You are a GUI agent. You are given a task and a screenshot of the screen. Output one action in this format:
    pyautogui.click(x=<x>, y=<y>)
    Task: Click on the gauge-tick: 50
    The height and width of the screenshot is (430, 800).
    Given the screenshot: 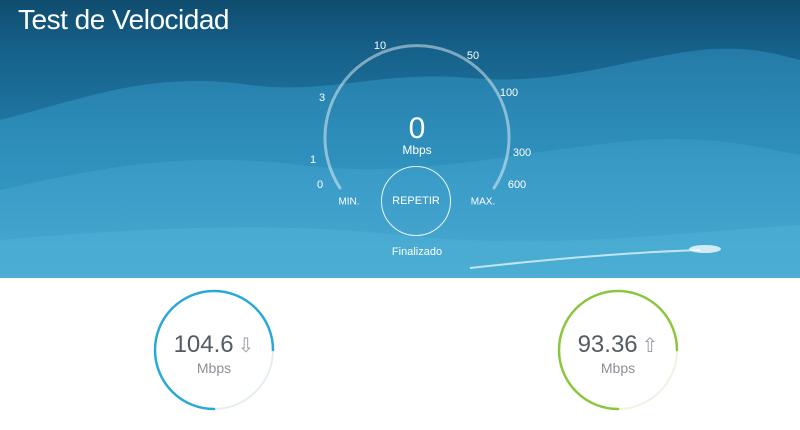 What is the action you would take?
    pyautogui.click(x=473, y=56)
    